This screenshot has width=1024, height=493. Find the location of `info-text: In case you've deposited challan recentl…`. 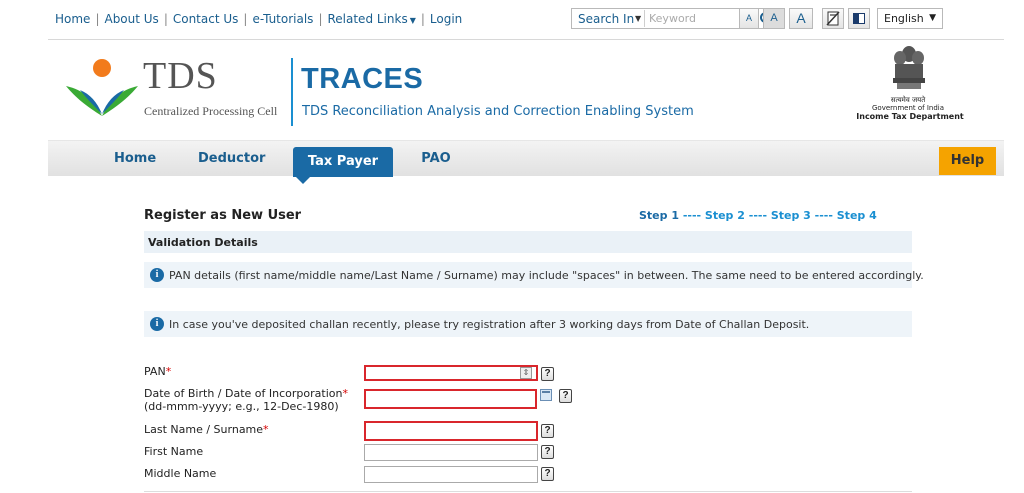

info-text: In case you've deposited challan recentl… is located at coordinates (489, 324).